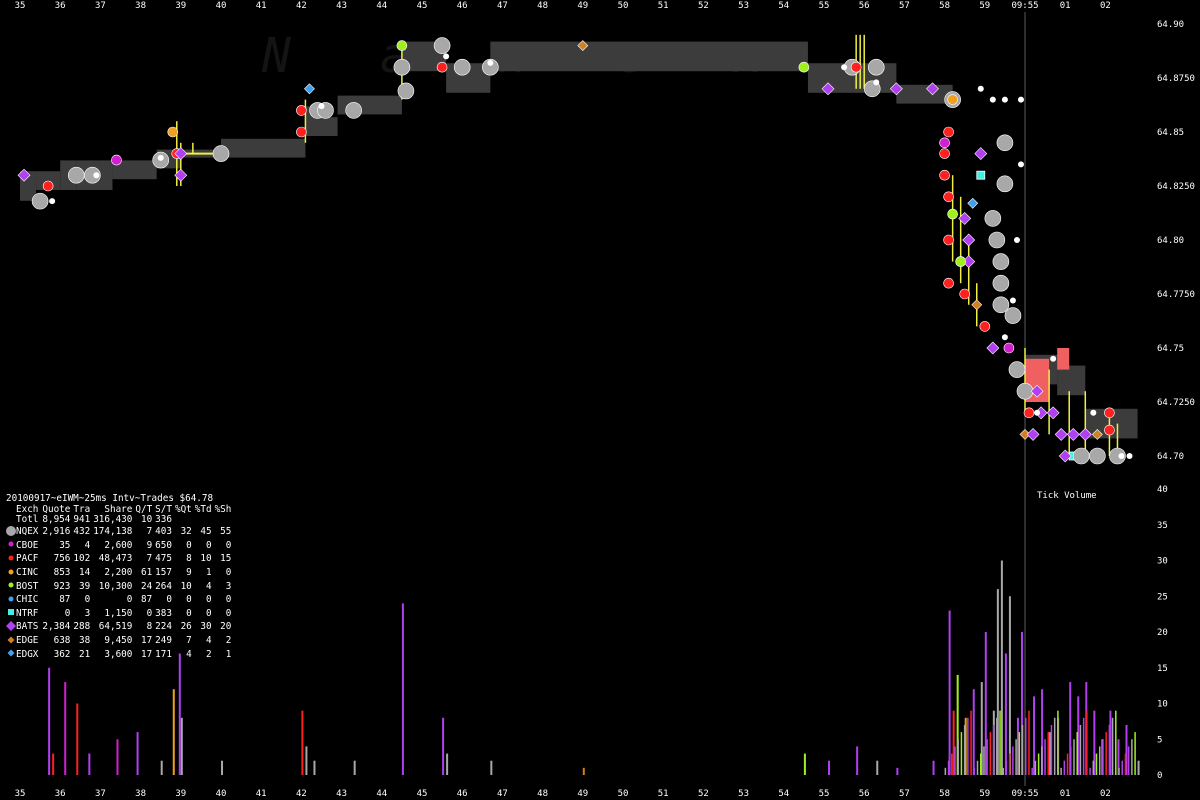 The height and width of the screenshot is (800, 1200). Describe the element at coordinates (228, 654) in the screenshot. I see `legend-cell-psh: 1` at that location.